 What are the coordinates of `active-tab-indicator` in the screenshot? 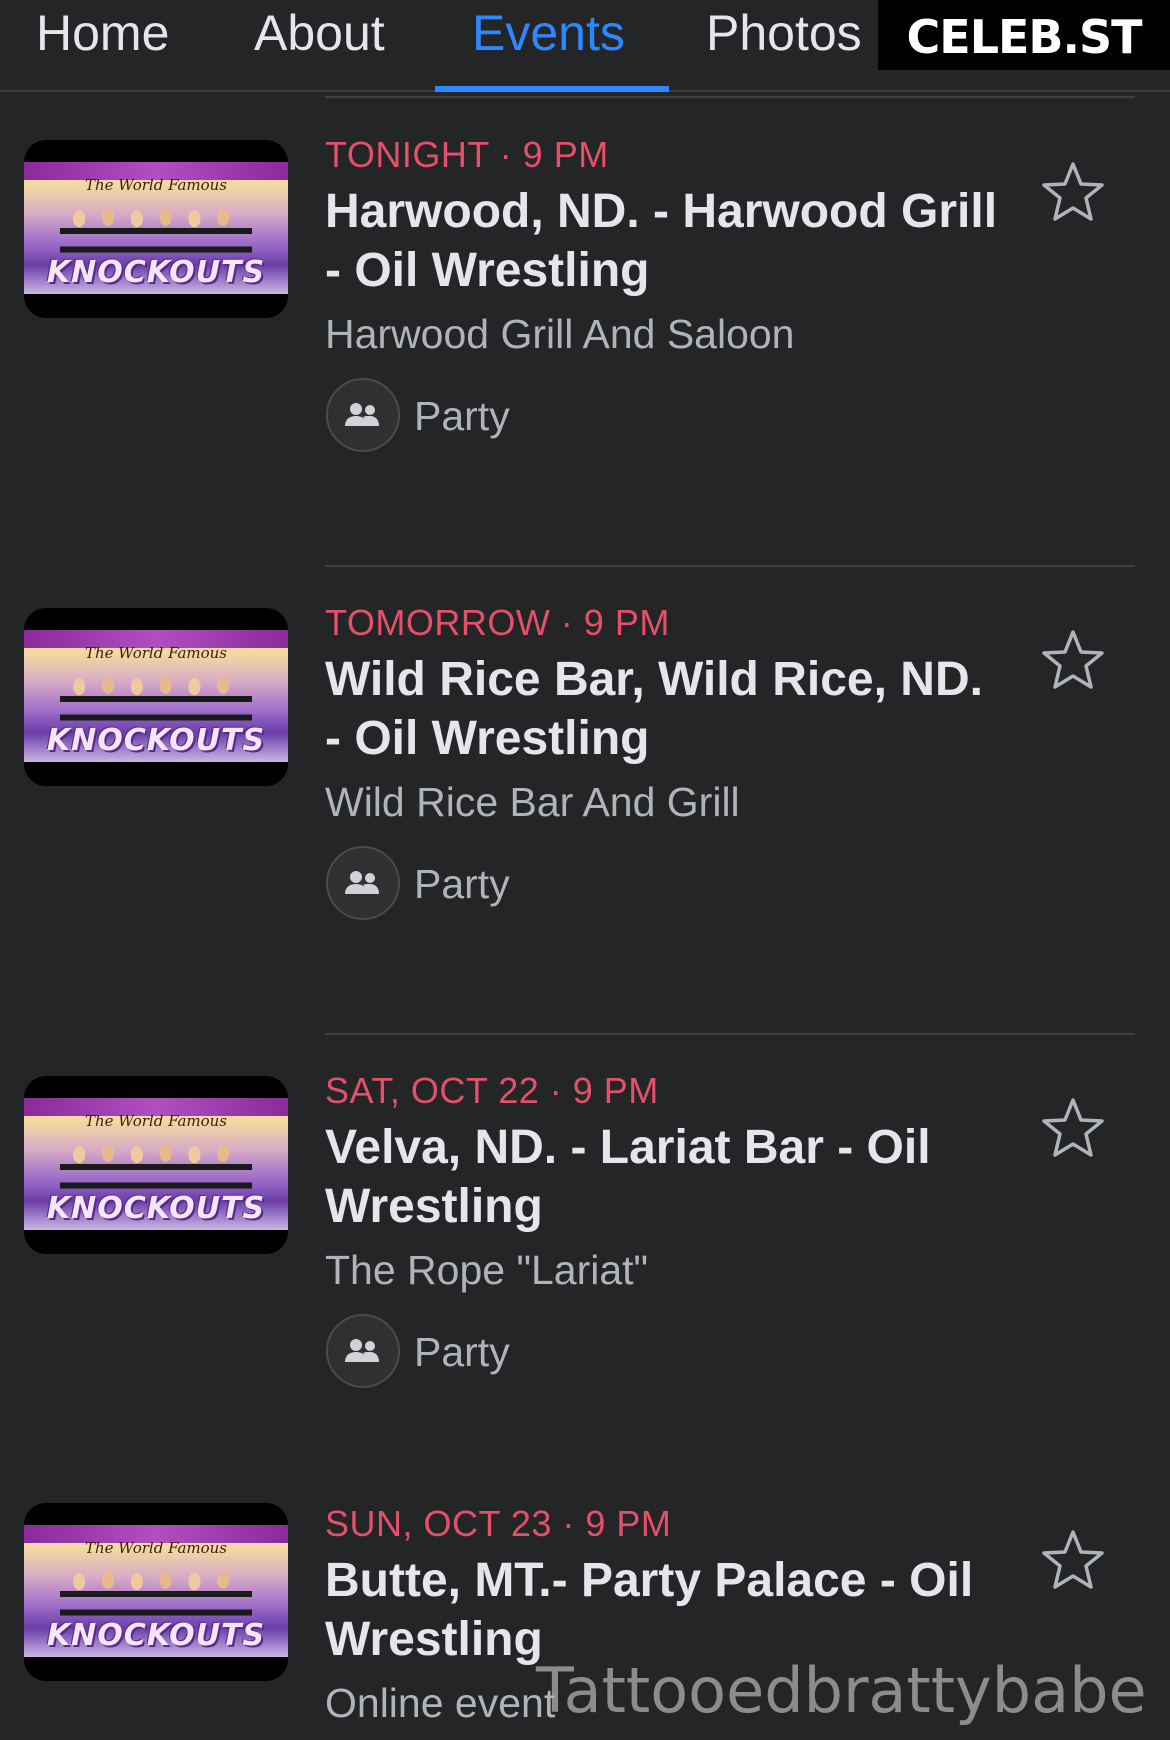 It's located at (552, 89).